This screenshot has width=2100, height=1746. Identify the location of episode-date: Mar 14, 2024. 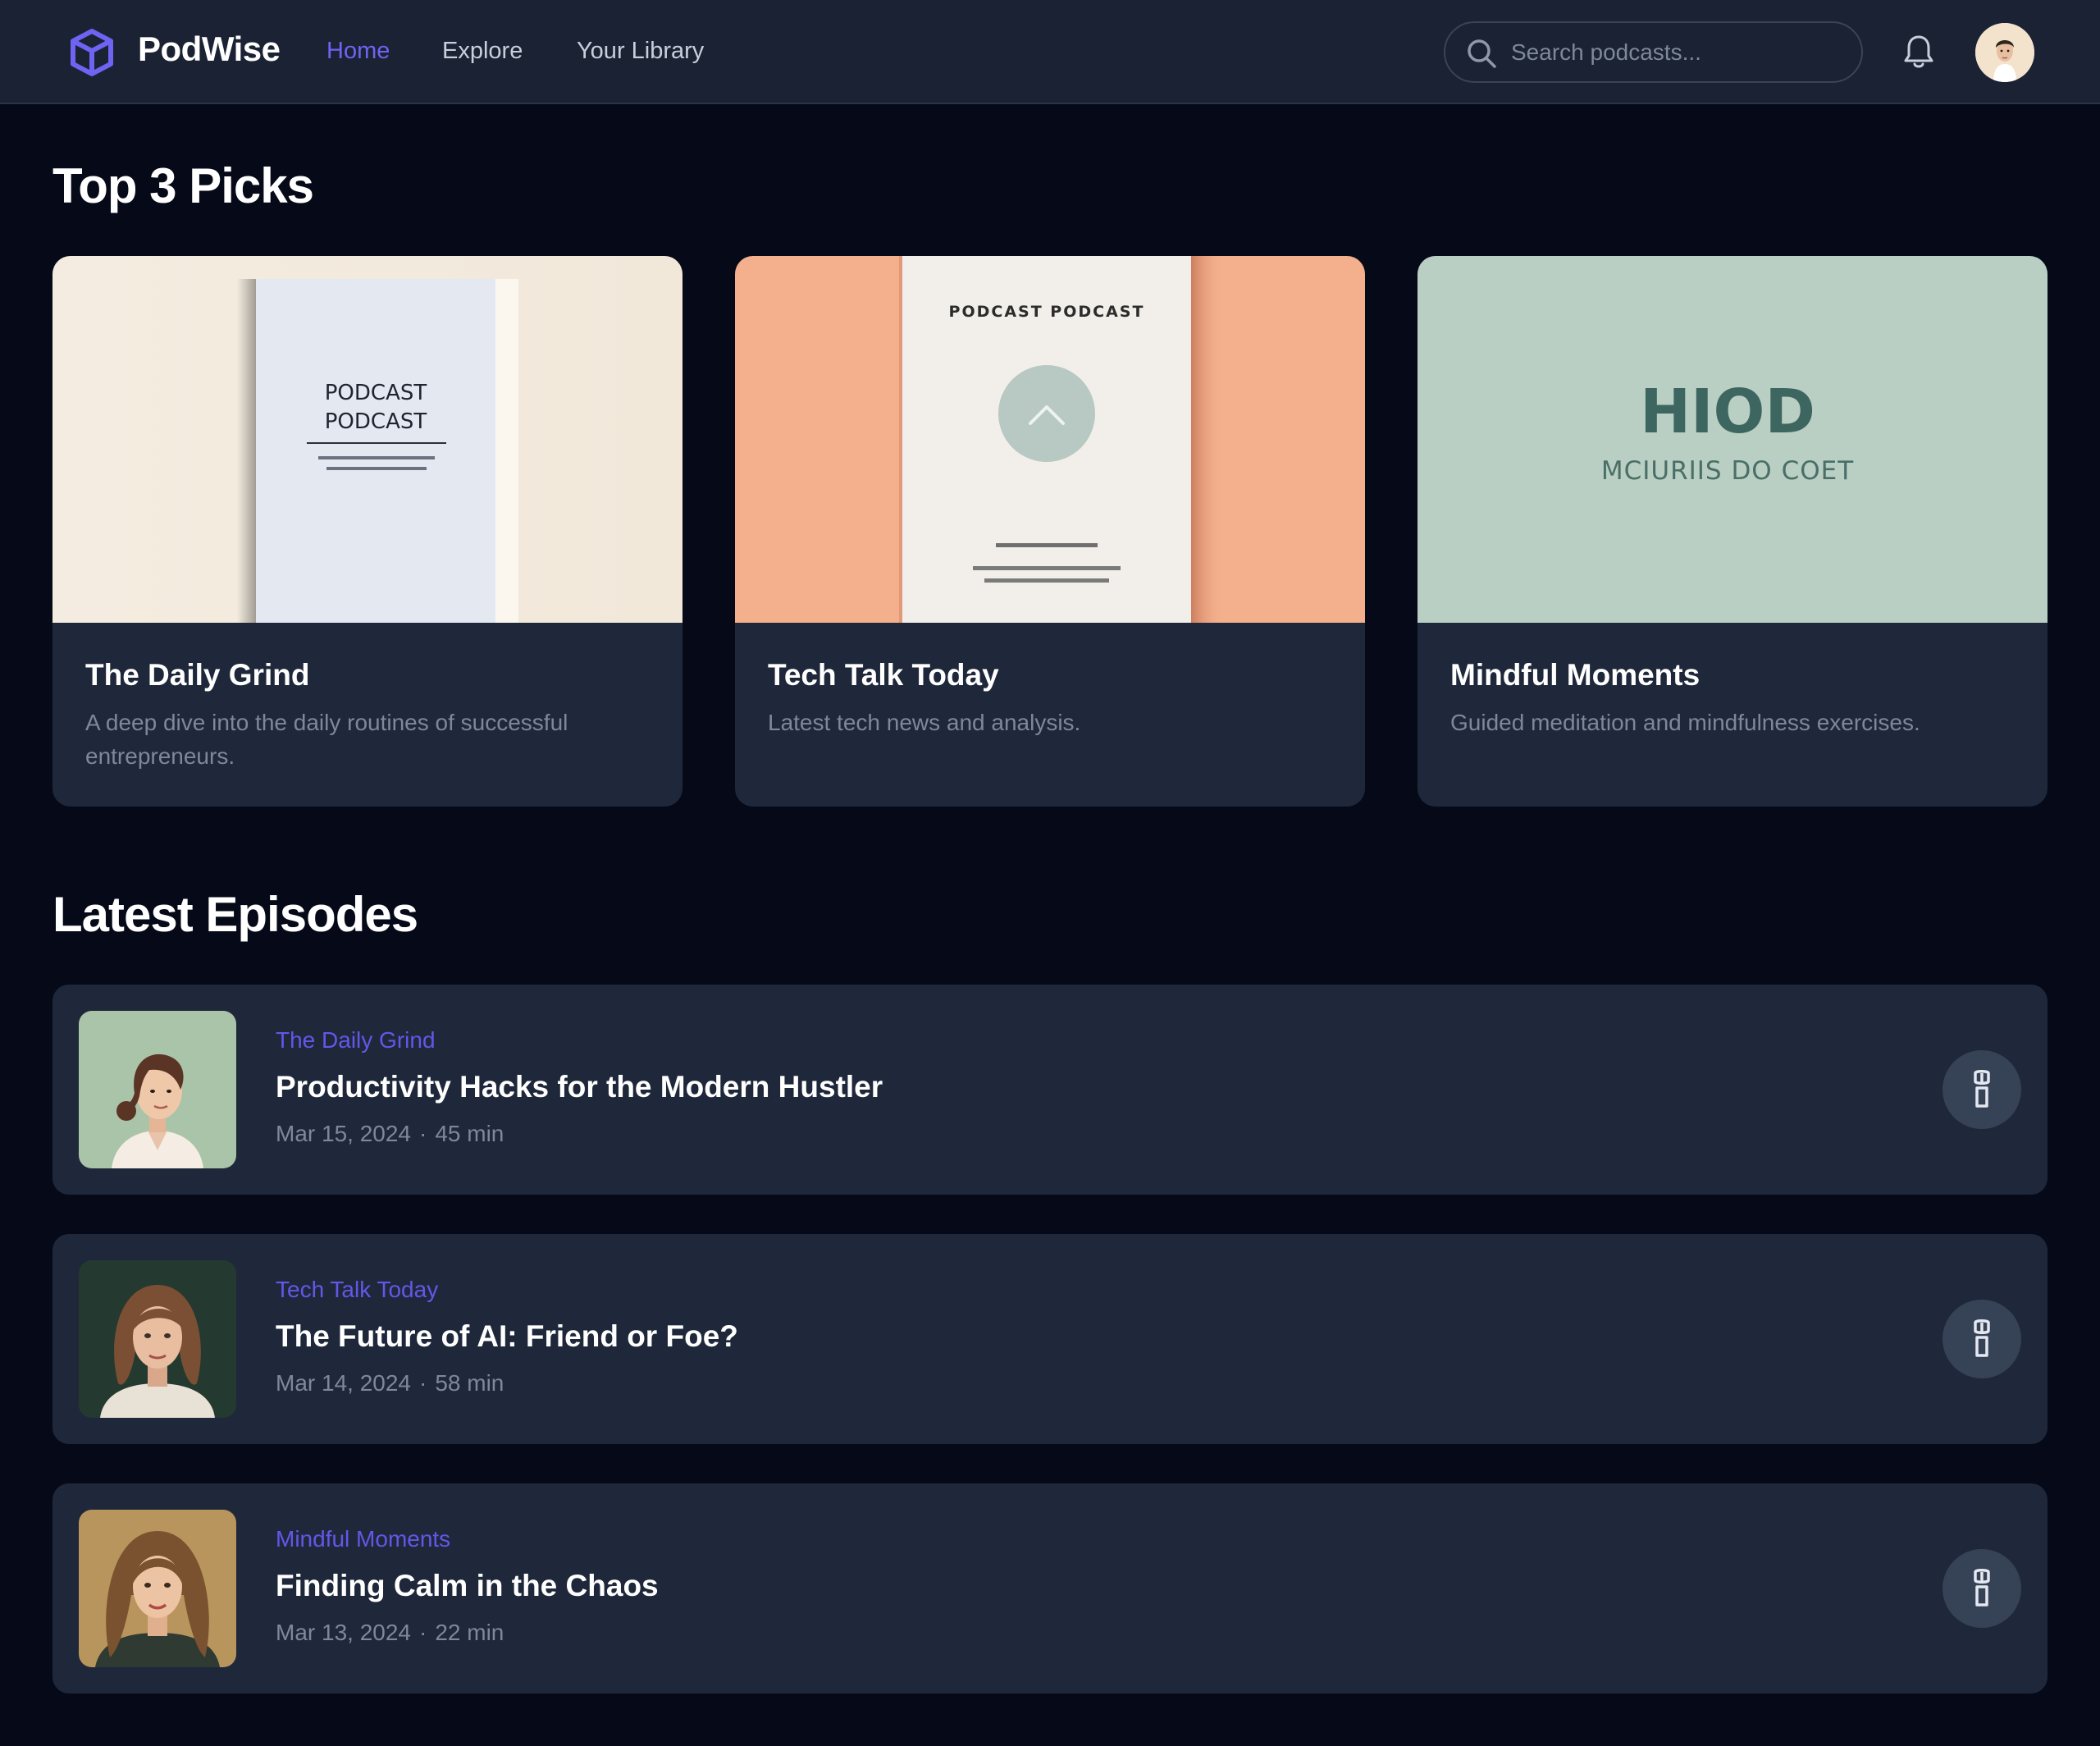
(344, 1383).